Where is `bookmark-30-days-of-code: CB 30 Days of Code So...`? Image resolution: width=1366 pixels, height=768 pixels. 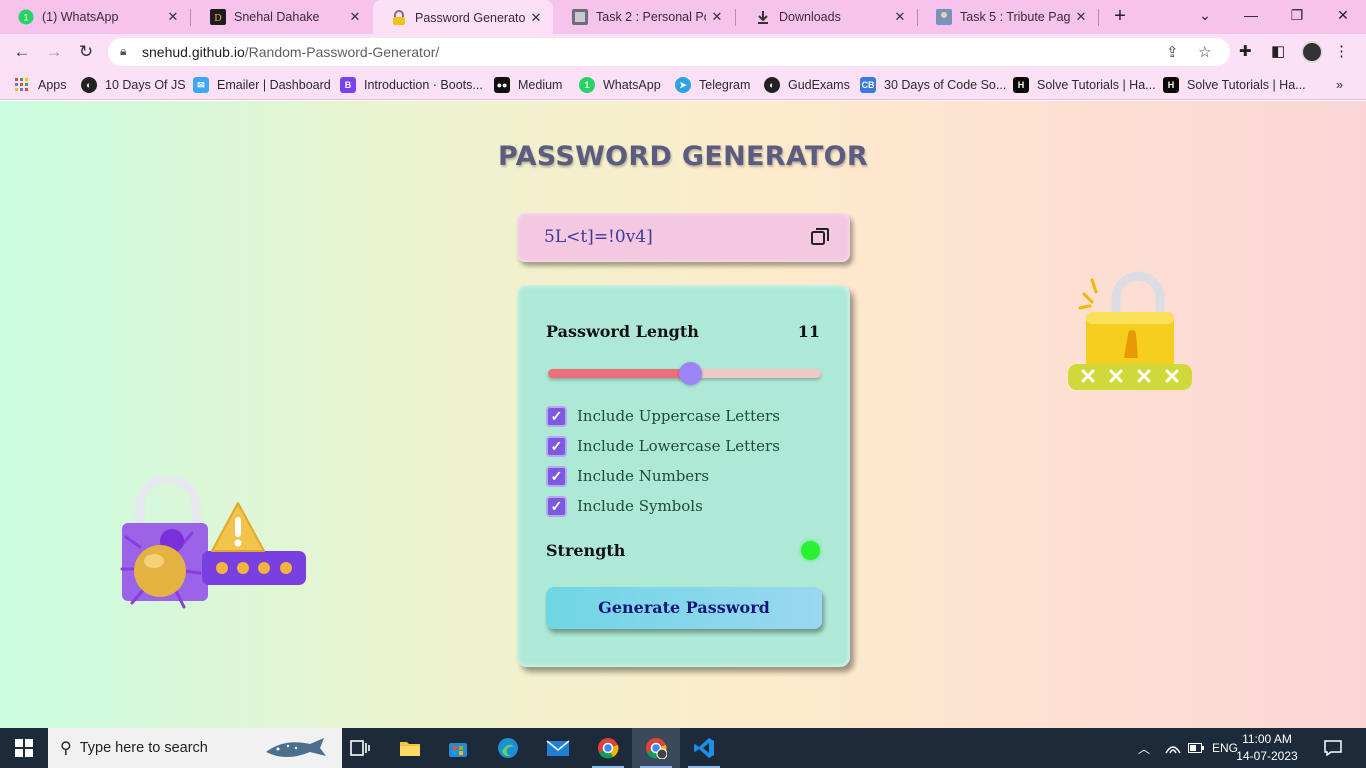 bookmark-30-days-of-code: CB 30 Days of Code So... is located at coordinates (933, 85).